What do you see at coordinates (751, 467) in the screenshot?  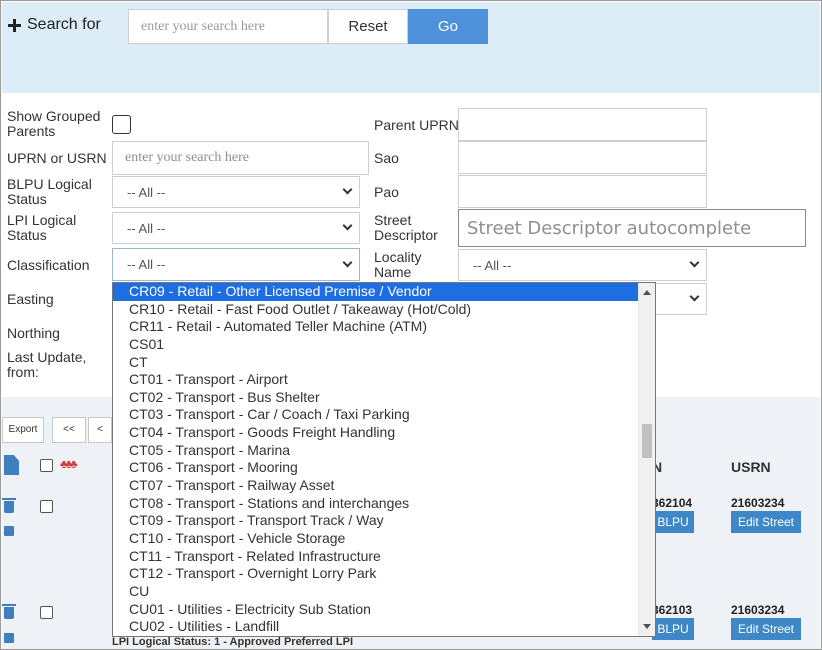 I see `column-header-usrn: USRN` at bounding box center [751, 467].